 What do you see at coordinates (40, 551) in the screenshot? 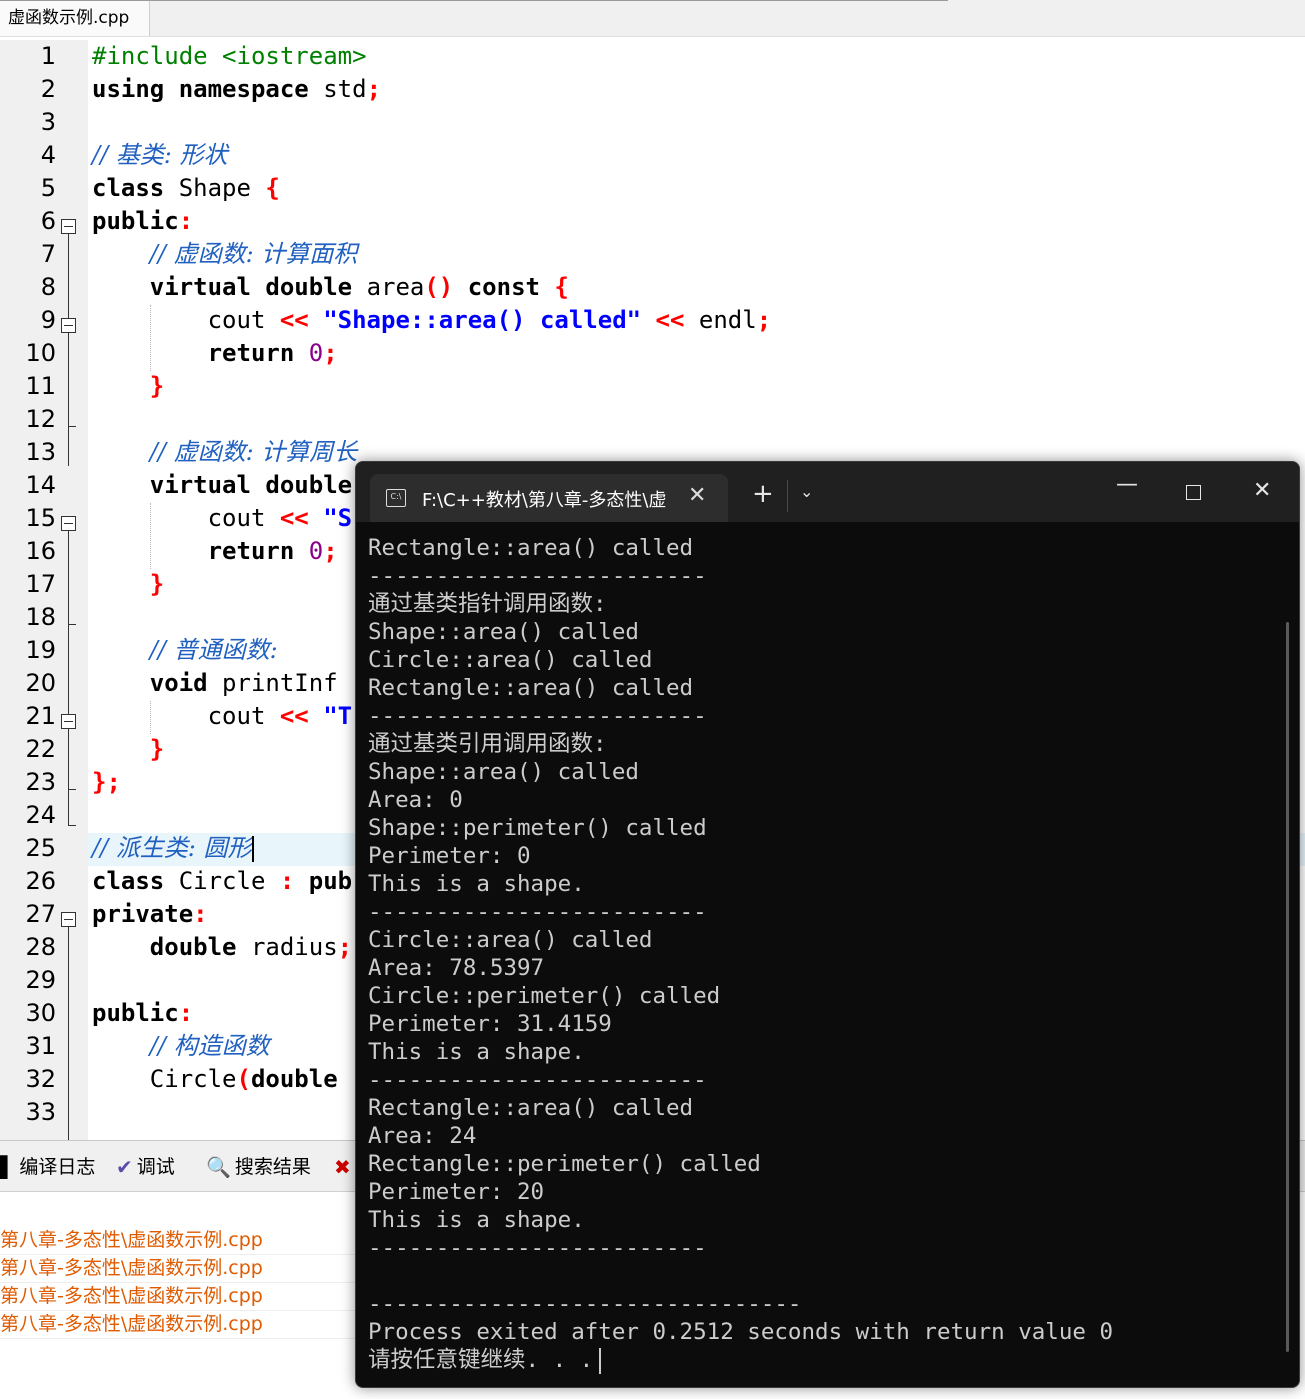
I see `line-number: 16` at bounding box center [40, 551].